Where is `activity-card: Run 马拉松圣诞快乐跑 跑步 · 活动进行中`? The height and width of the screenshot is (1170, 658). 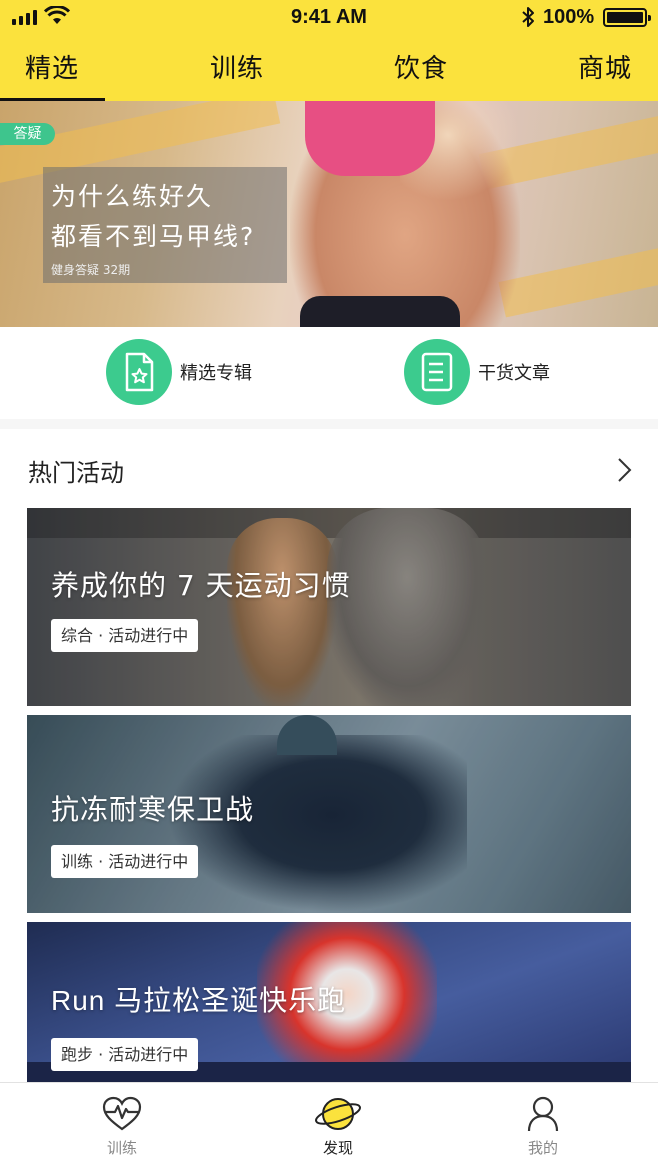
activity-card: Run 马拉松圣诞快乐跑 跑步 · 活动进行中 is located at coordinates (329, 1002).